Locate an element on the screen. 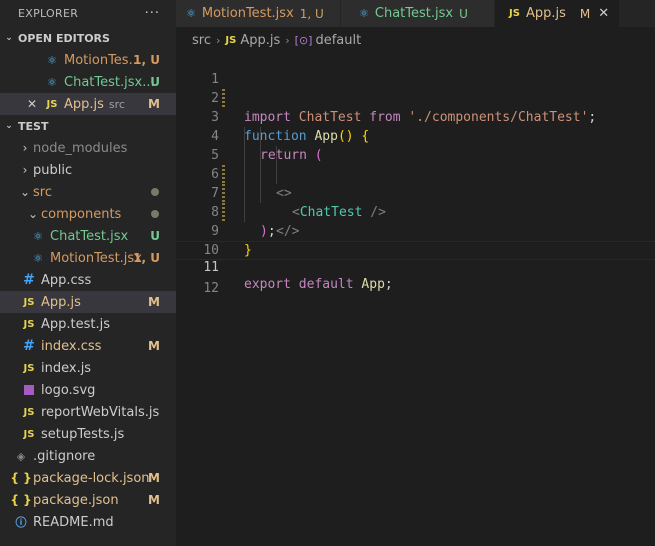  tree-folder-node-modules: › node_modules is located at coordinates (88, 148).